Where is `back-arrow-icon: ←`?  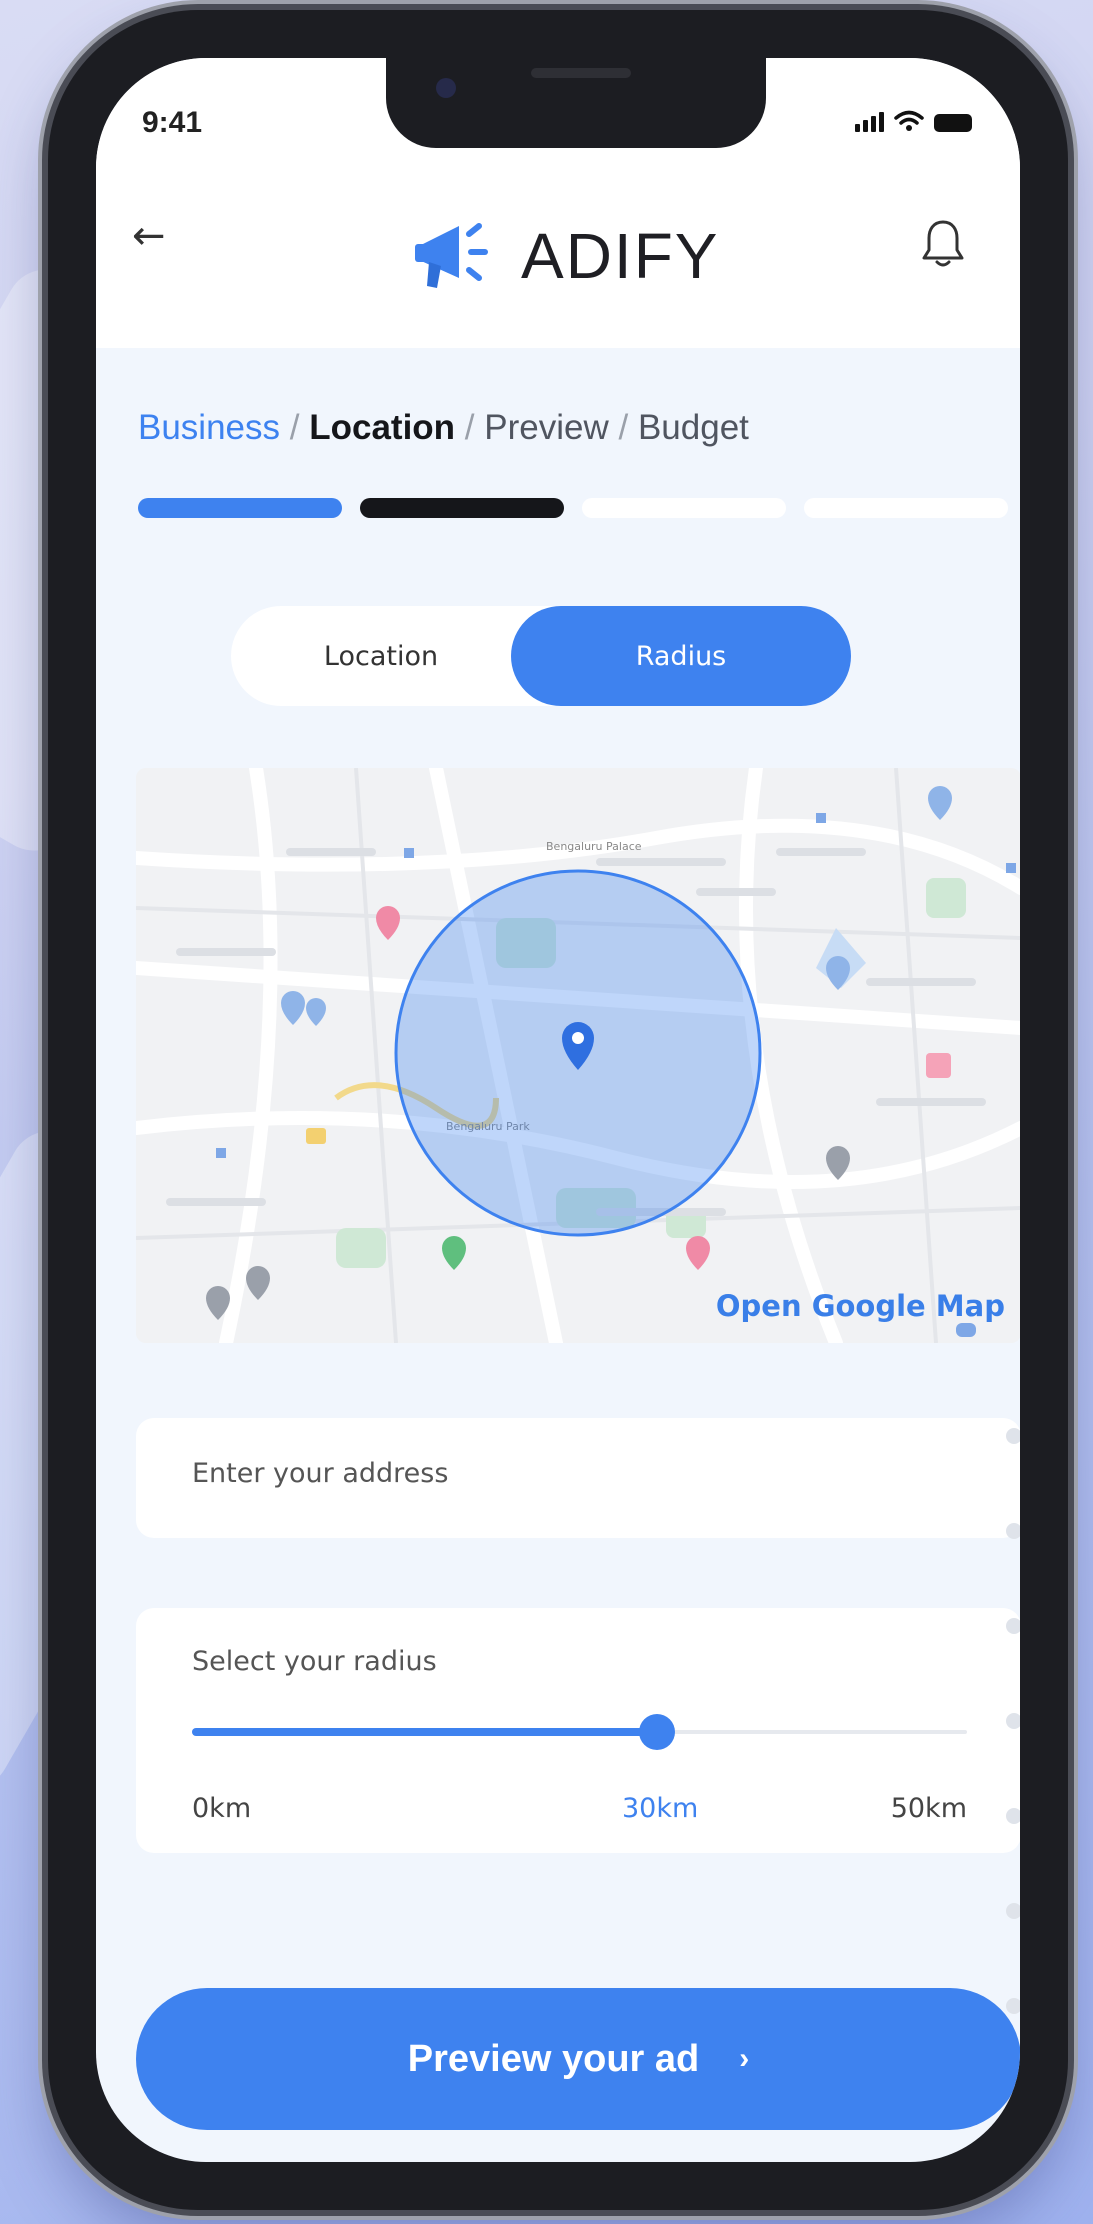
back-arrow-icon: ← is located at coordinates (149, 236).